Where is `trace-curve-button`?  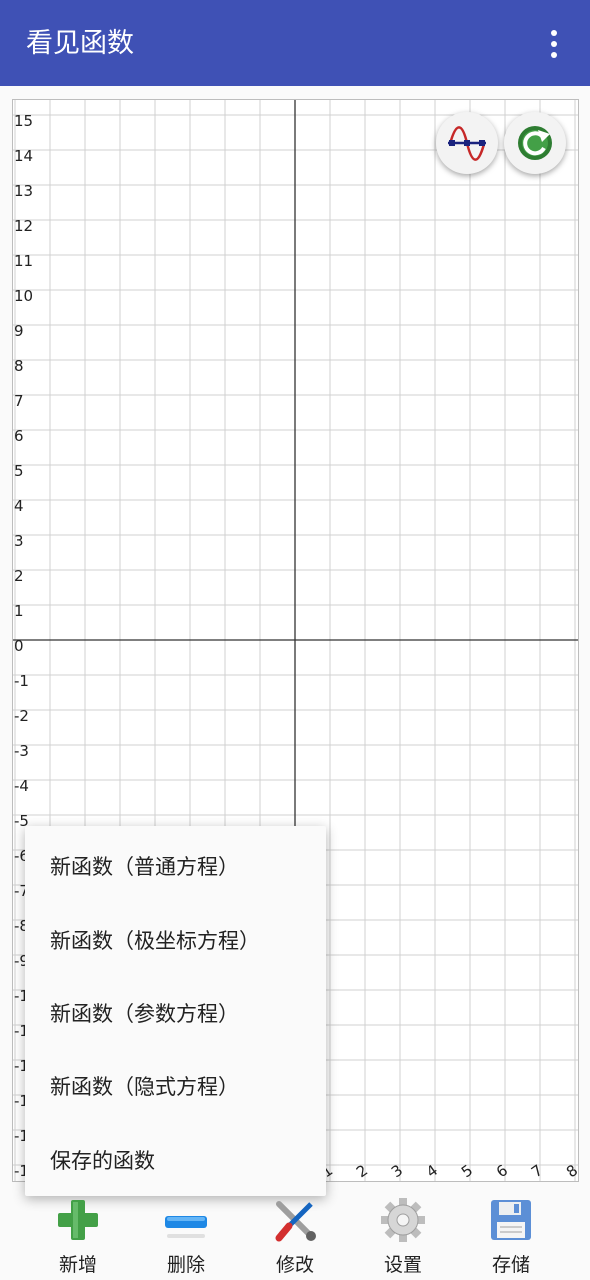 trace-curve-button is located at coordinates (467, 143).